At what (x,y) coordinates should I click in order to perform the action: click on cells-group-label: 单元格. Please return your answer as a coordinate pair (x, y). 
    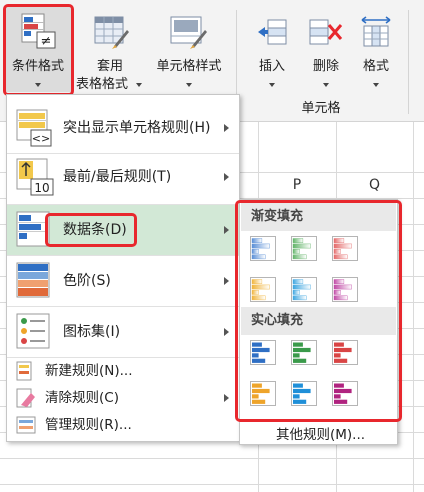
    Looking at the image, I should click on (321, 108).